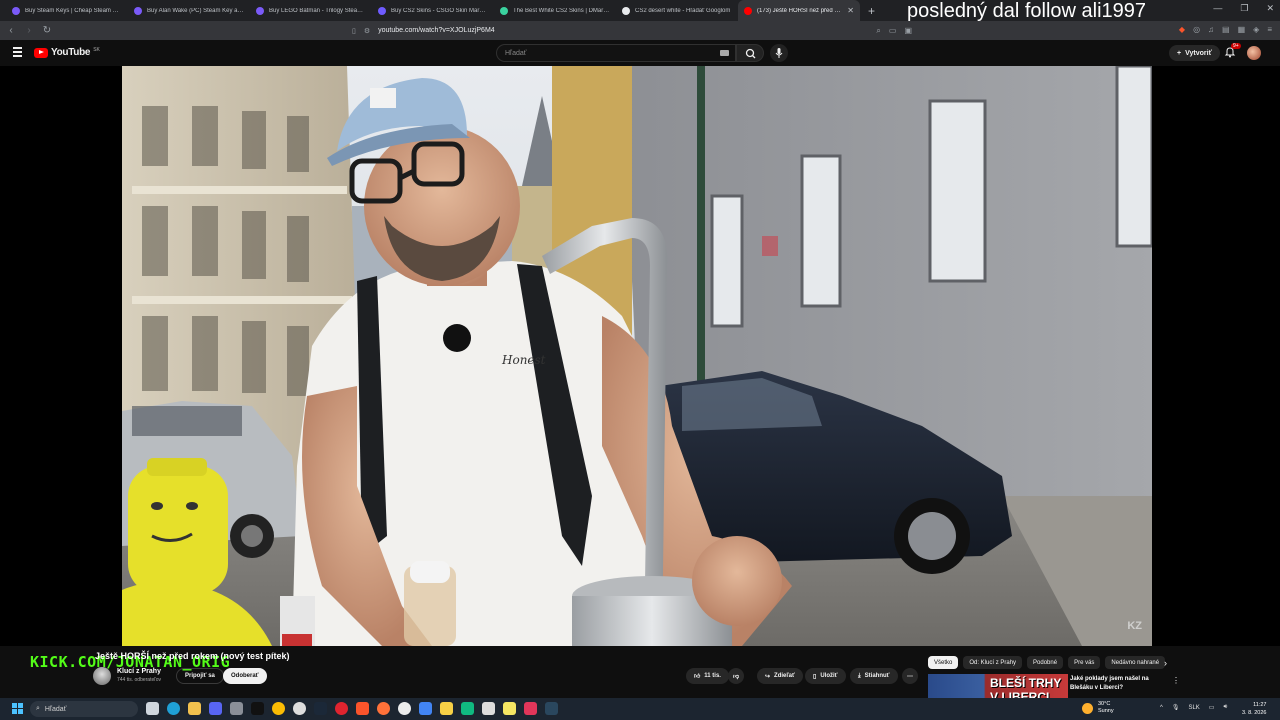  What do you see at coordinates (910, 676) in the screenshot?
I see `more-actions-button: ⋯` at bounding box center [910, 676].